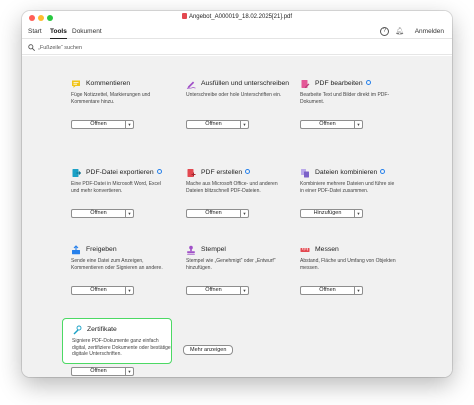 Image resolution: width=474 pixels, height=405 pixels. Describe the element at coordinates (213, 124) in the screenshot. I see `open-ausfuellen-button: Öffnen` at that location.